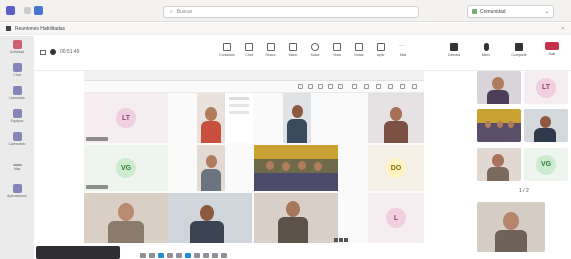 This screenshot has width=571, height=259. I want to click on view-button: Vista, so click(337, 50).